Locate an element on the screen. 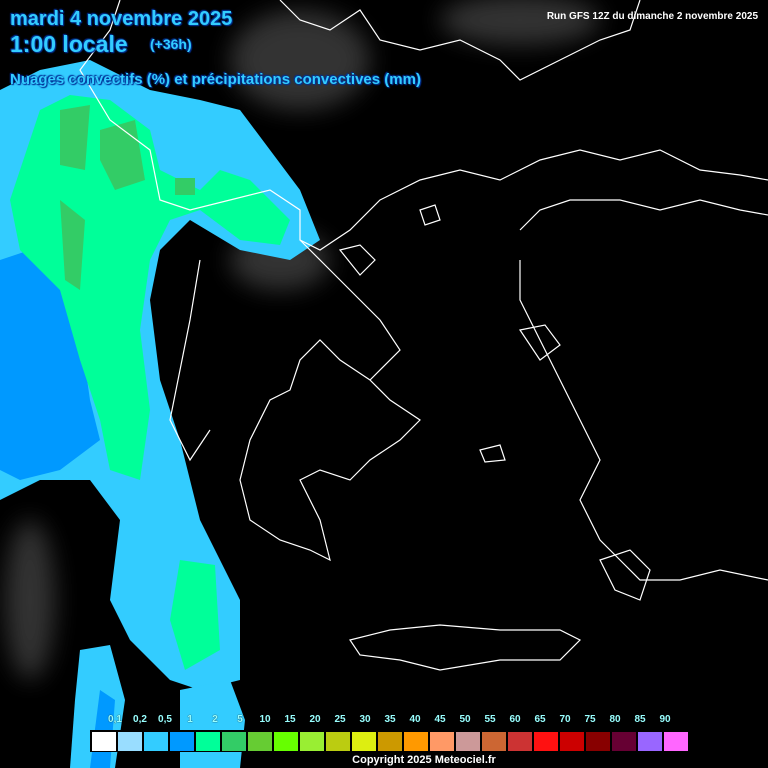 The image size is (768, 768). legend-label: 30 is located at coordinates (365, 719).